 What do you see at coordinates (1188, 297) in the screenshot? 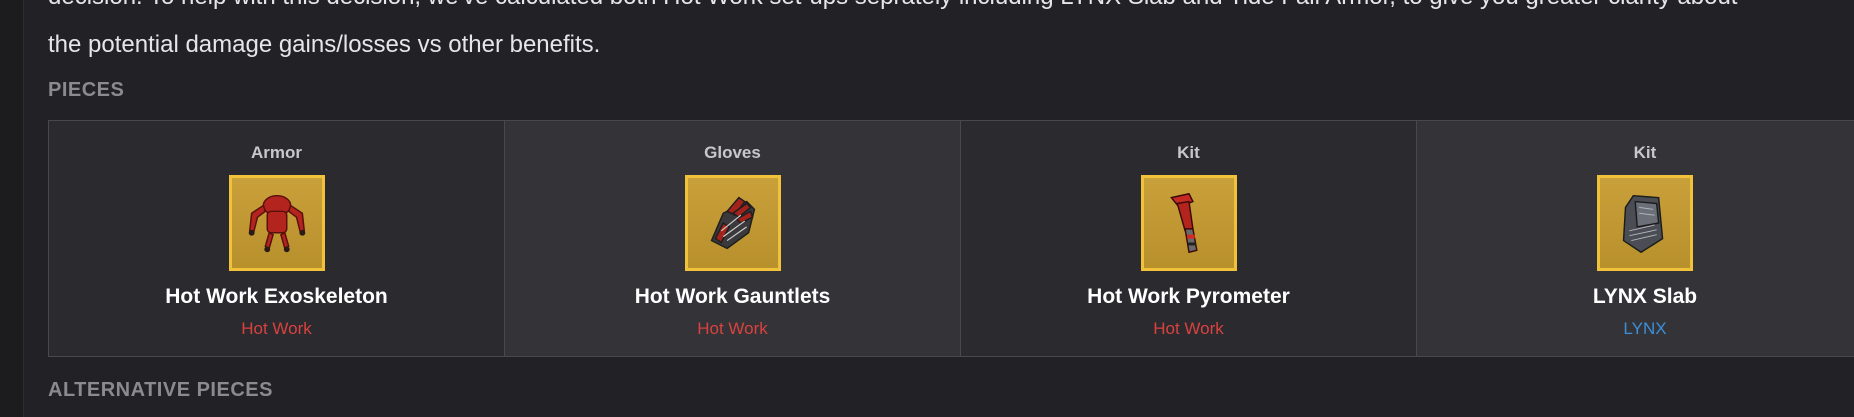
I see `piece-name: Hot Work Pyrometer` at bounding box center [1188, 297].